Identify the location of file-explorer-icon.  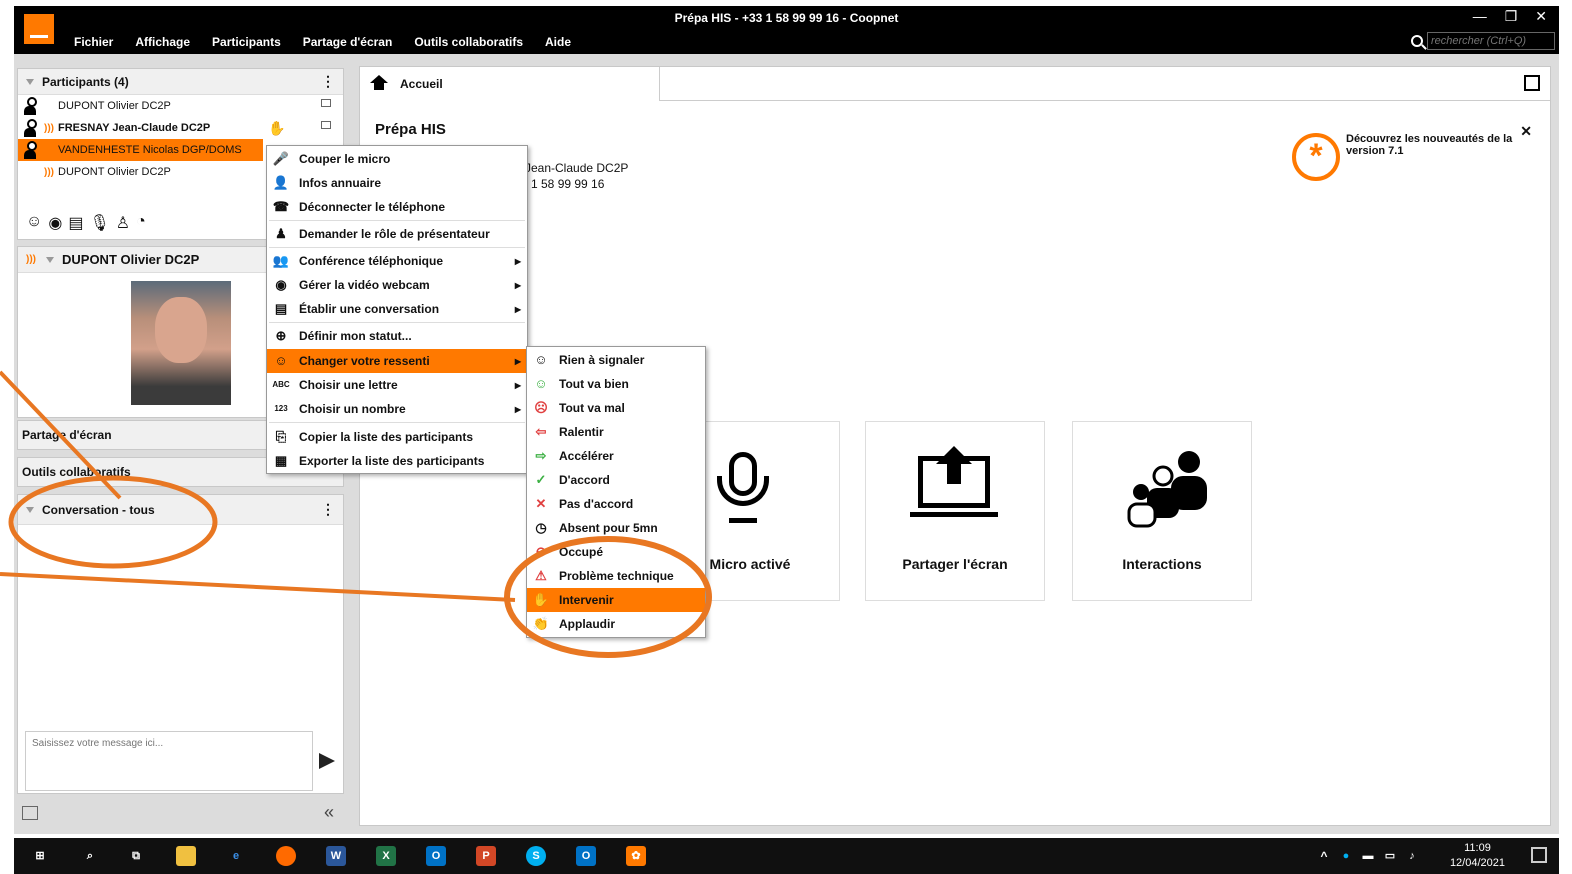
(186, 856).